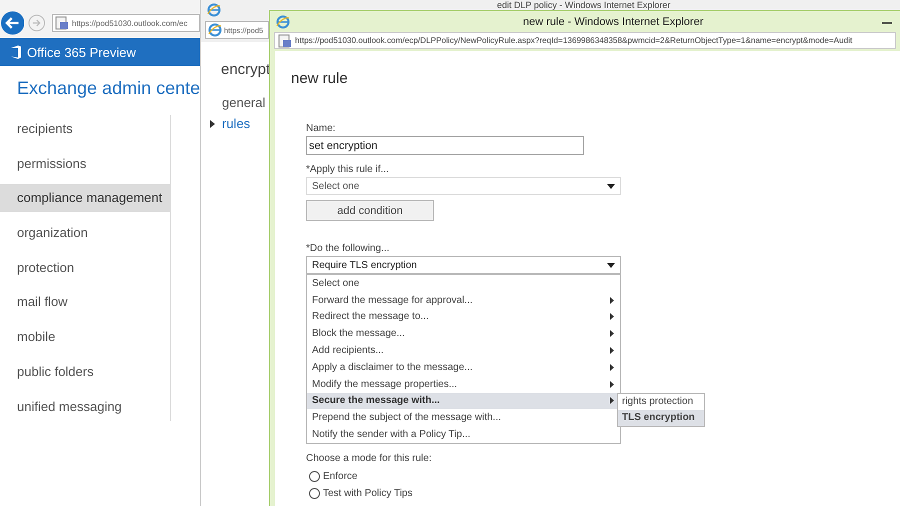 Image resolution: width=900 pixels, height=506 pixels. I want to click on submenu-option: rights protection, so click(661, 402).